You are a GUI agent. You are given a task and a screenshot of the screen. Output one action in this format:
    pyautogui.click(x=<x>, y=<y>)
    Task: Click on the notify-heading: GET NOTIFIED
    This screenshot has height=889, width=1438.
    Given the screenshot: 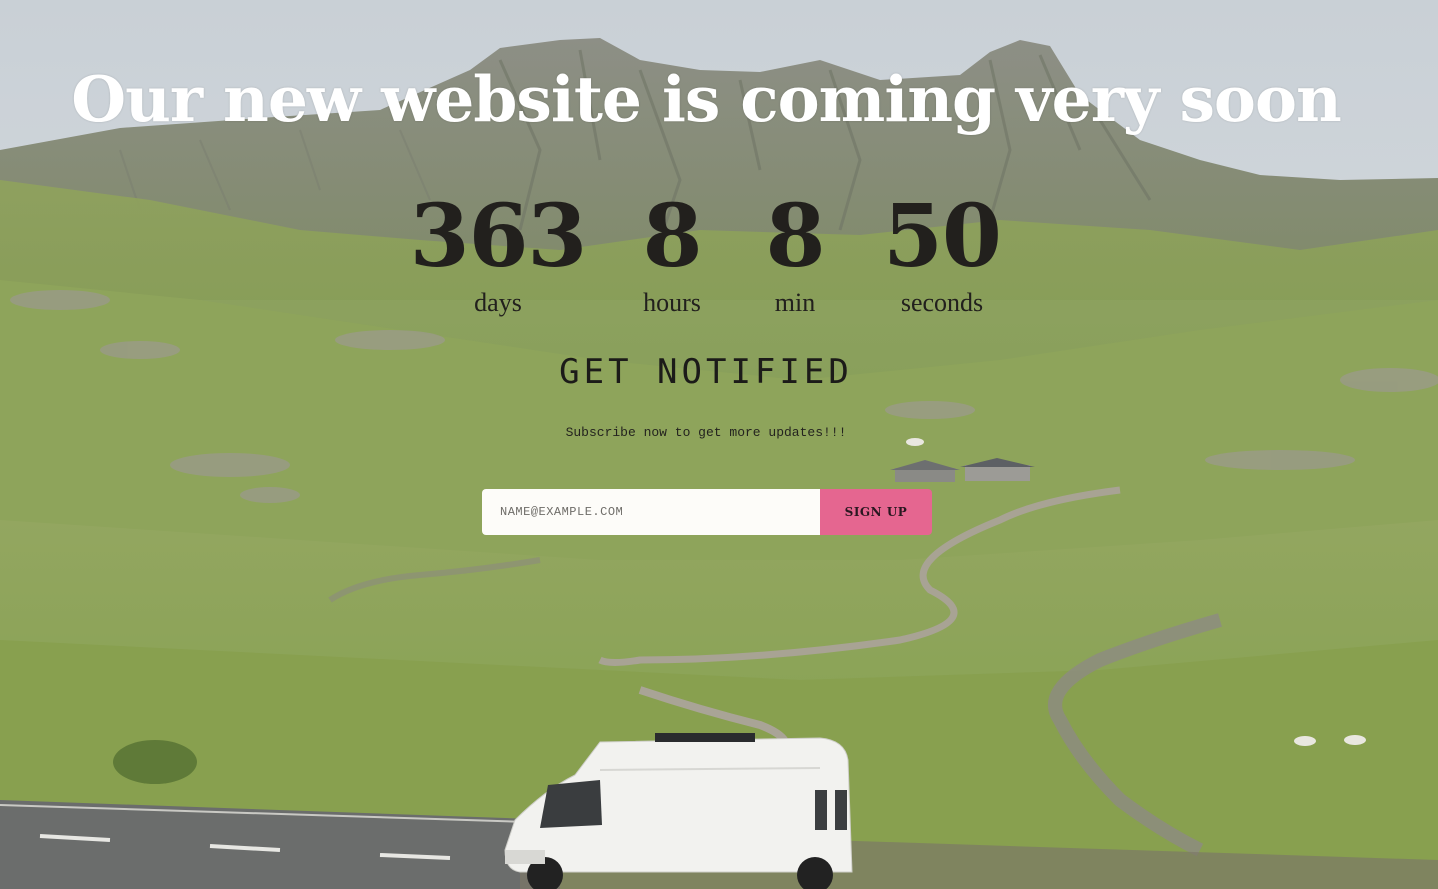 What is the action you would take?
    pyautogui.click(x=706, y=372)
    